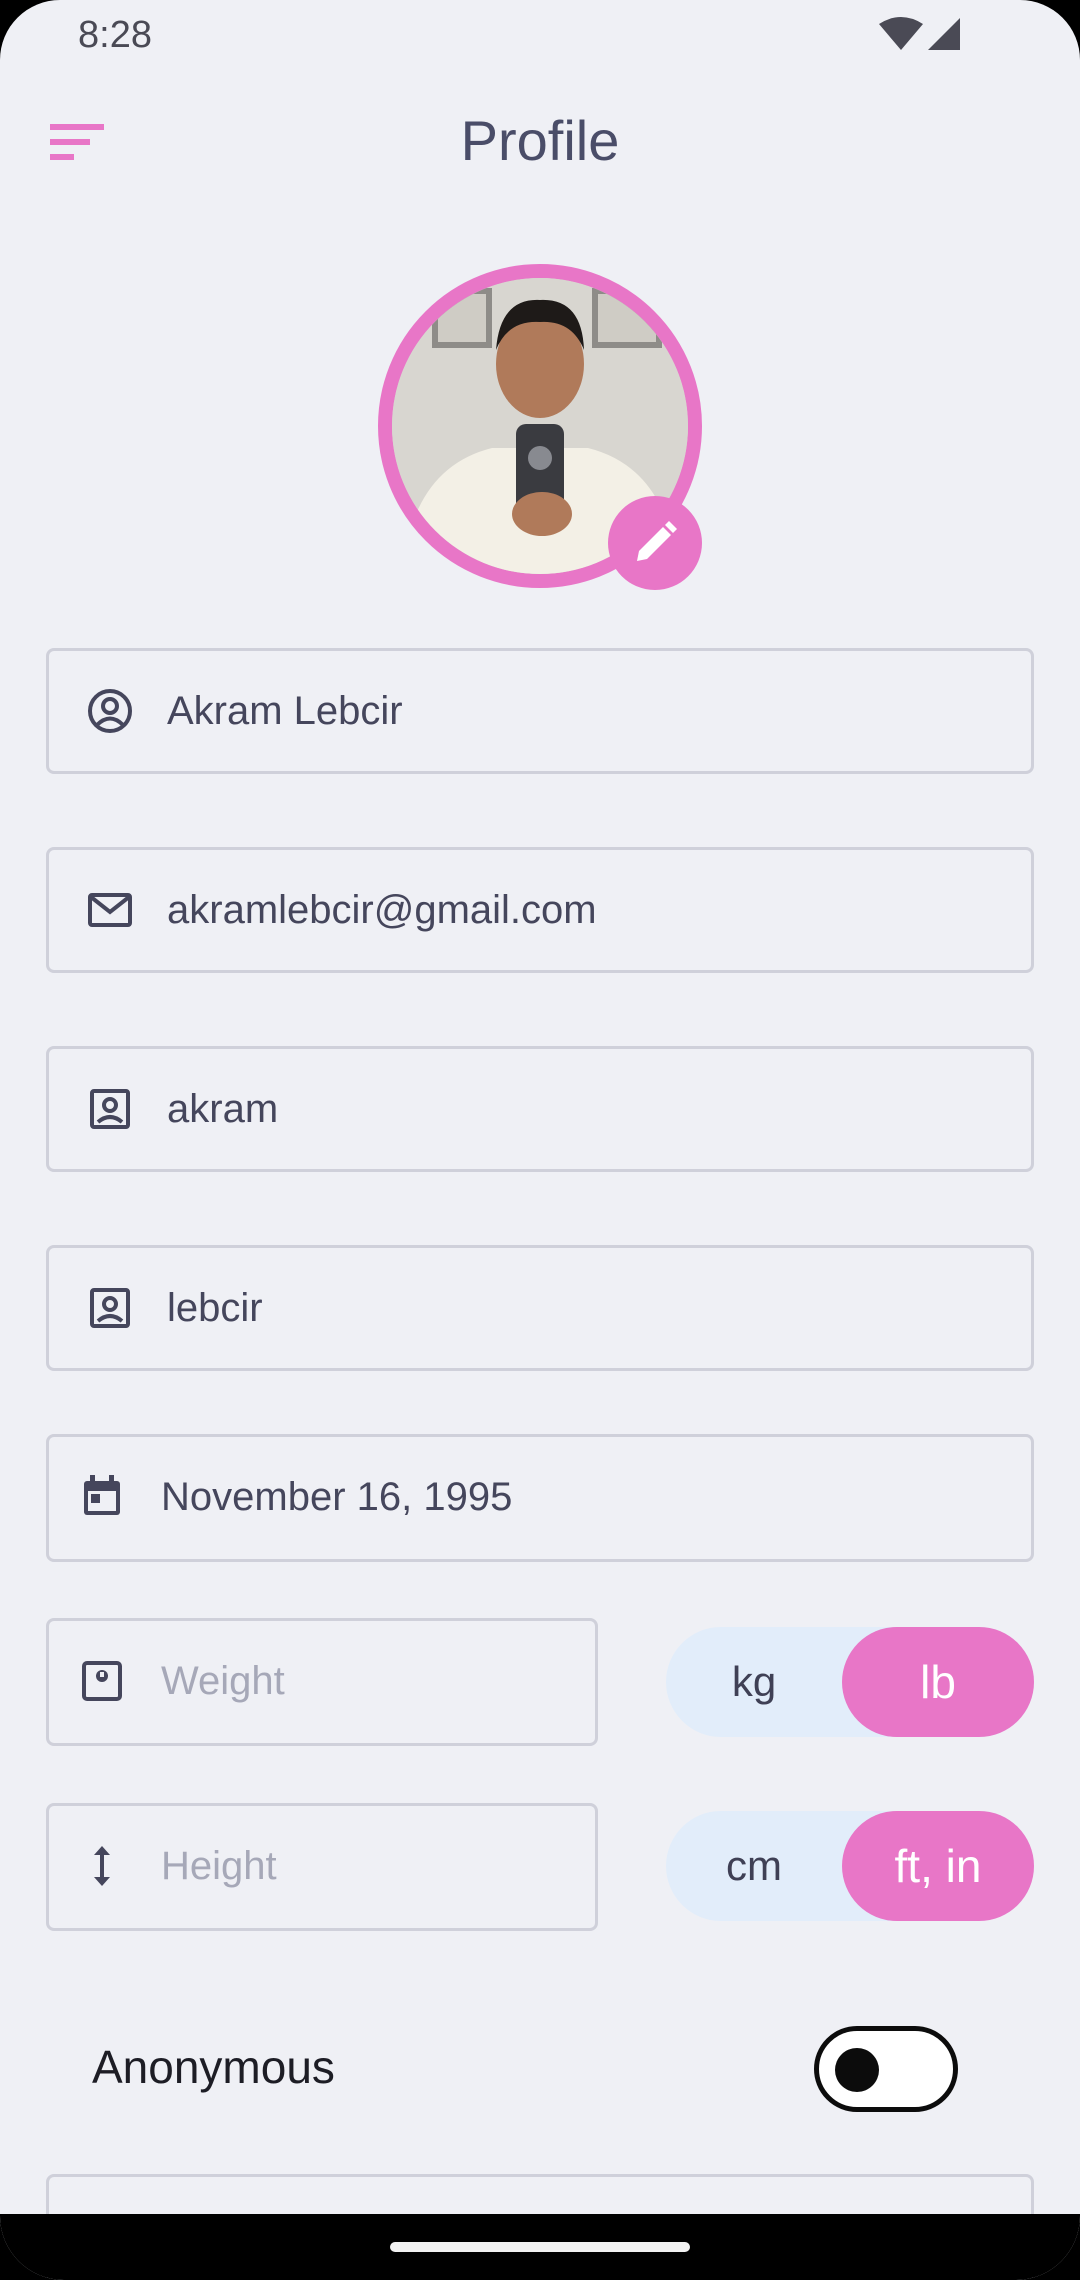  Describe the element at coordinates (115, 35) in the screenshot. I see `status-time: 8:28` at that location.